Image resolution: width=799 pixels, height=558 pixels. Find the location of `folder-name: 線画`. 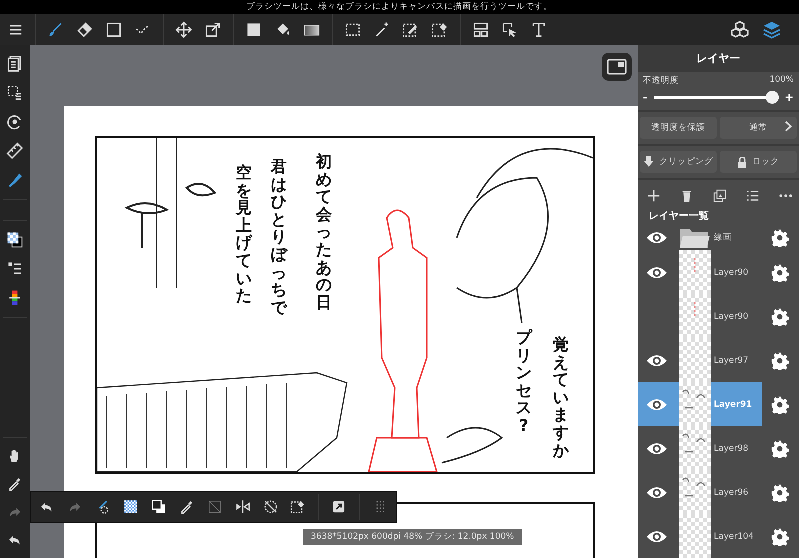

folder-name: 線画 is located at coordinates (723, 238).